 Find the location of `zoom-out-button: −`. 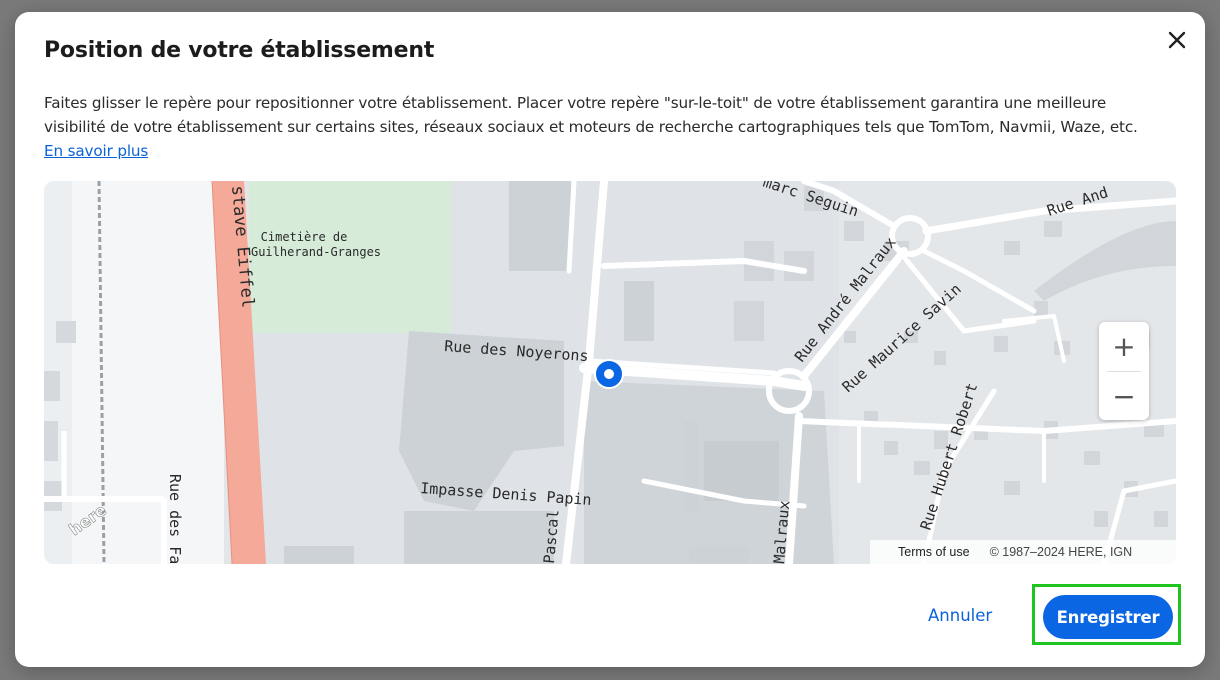

zoom-out-button: − is located at coordinates (1124, 396).